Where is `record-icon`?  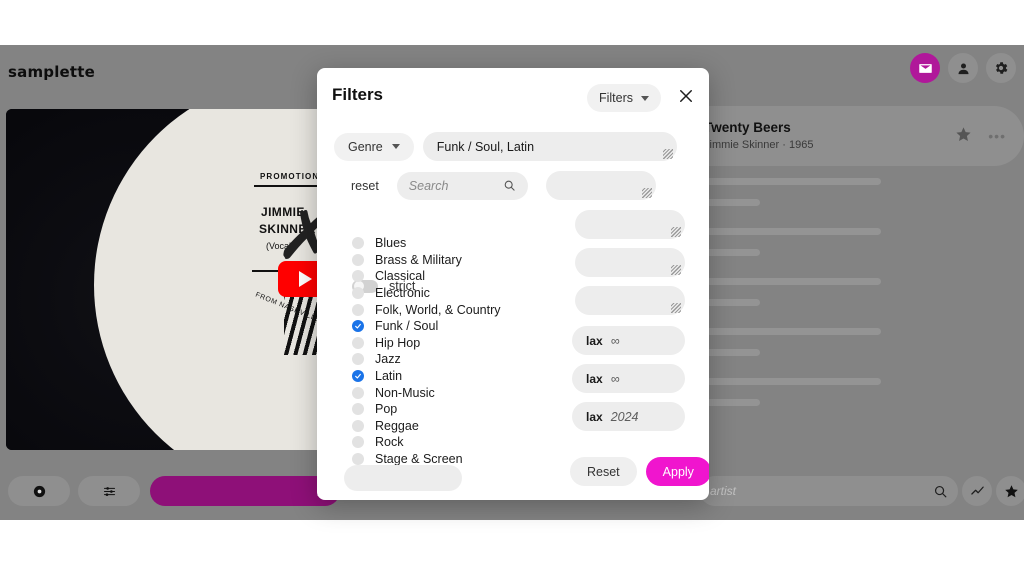
record-icon is located at coordinates (39, 491).